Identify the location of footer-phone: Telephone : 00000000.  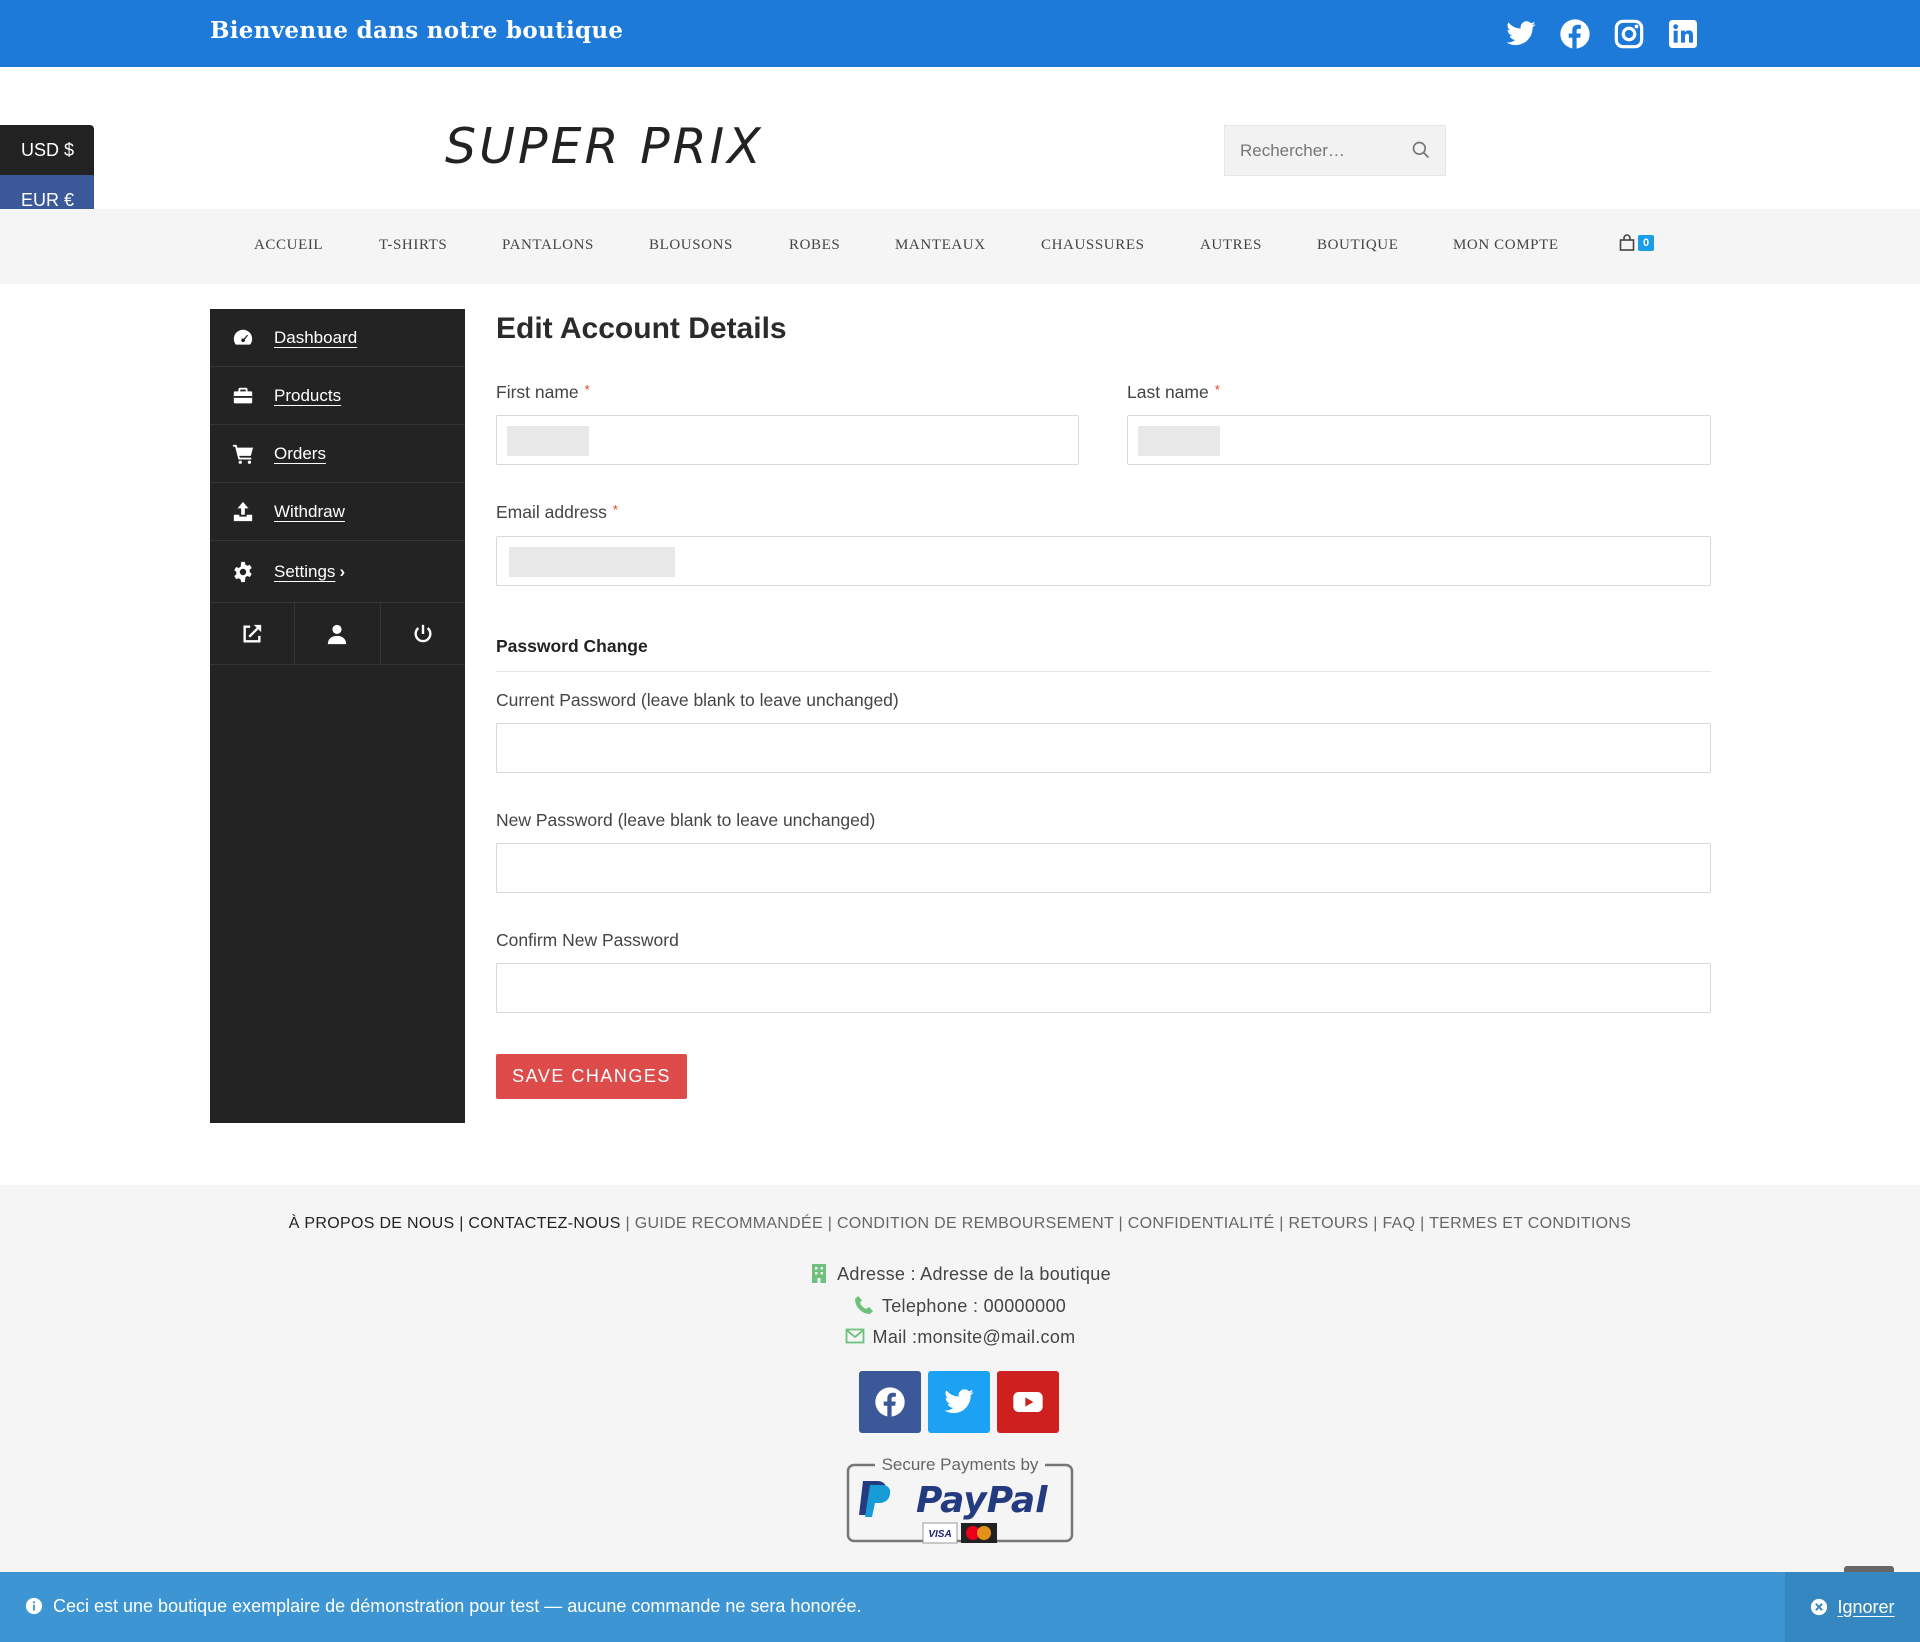
(960, 1306).